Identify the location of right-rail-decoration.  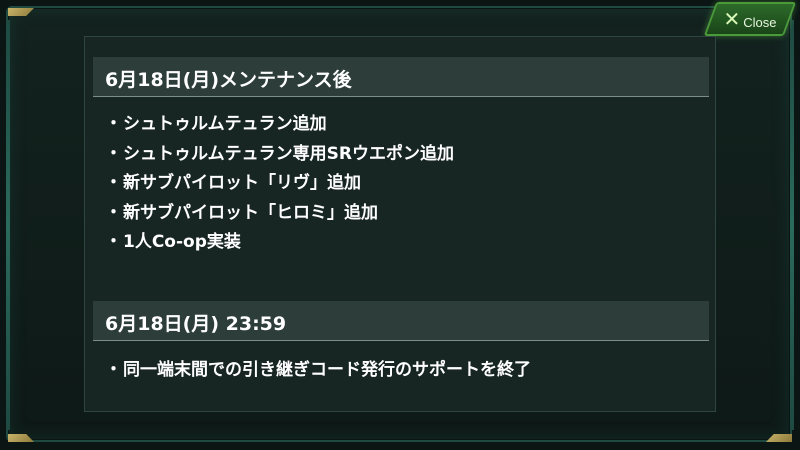
(792, 225).